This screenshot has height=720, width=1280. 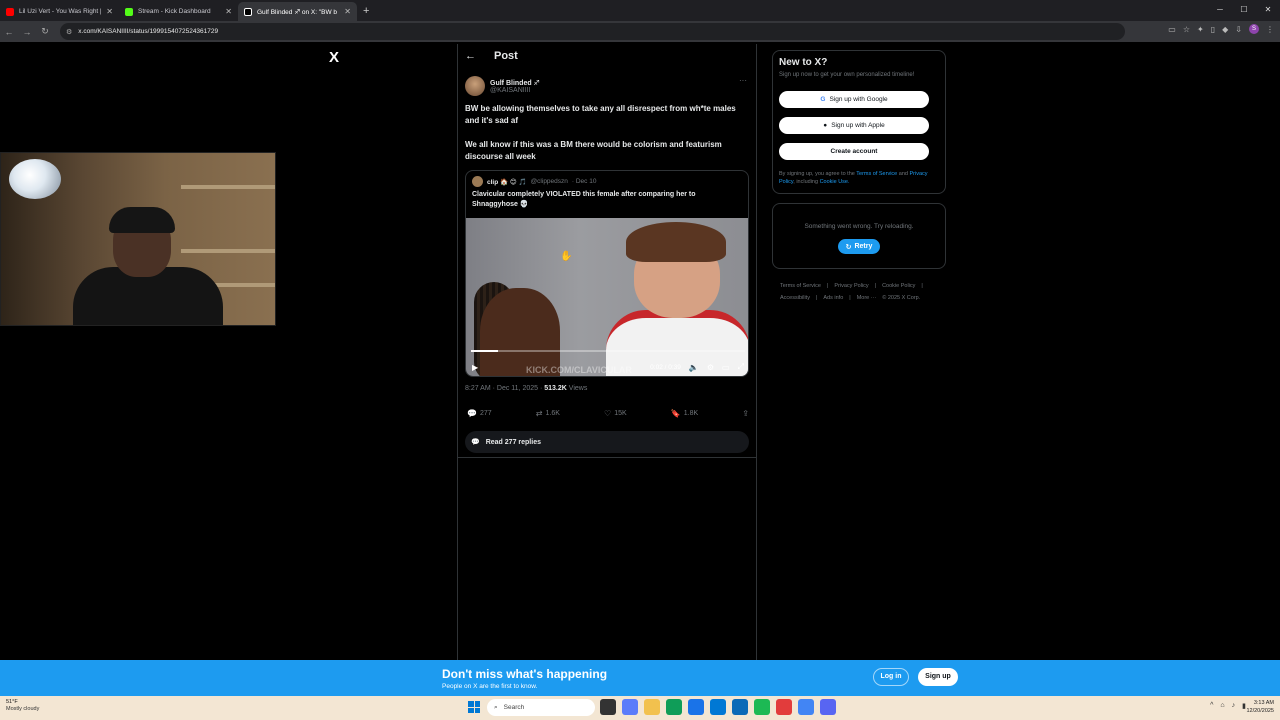 What do you see at coordinates (608, 351) in the screenshot?
I see `video-progress-bar` at bounding box center [608, 351].